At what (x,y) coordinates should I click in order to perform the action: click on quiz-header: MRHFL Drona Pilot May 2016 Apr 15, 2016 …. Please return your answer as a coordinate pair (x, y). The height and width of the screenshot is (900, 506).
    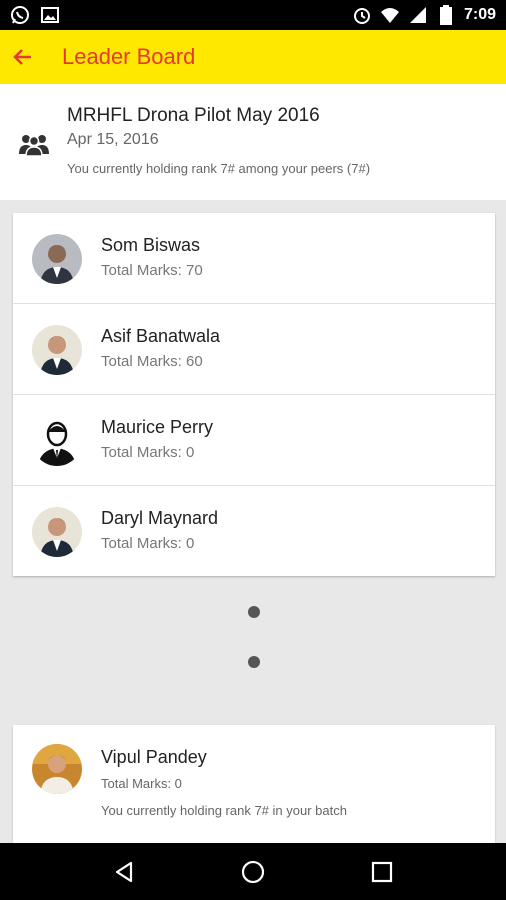
    Looking at the image, I should click on (253, 142).